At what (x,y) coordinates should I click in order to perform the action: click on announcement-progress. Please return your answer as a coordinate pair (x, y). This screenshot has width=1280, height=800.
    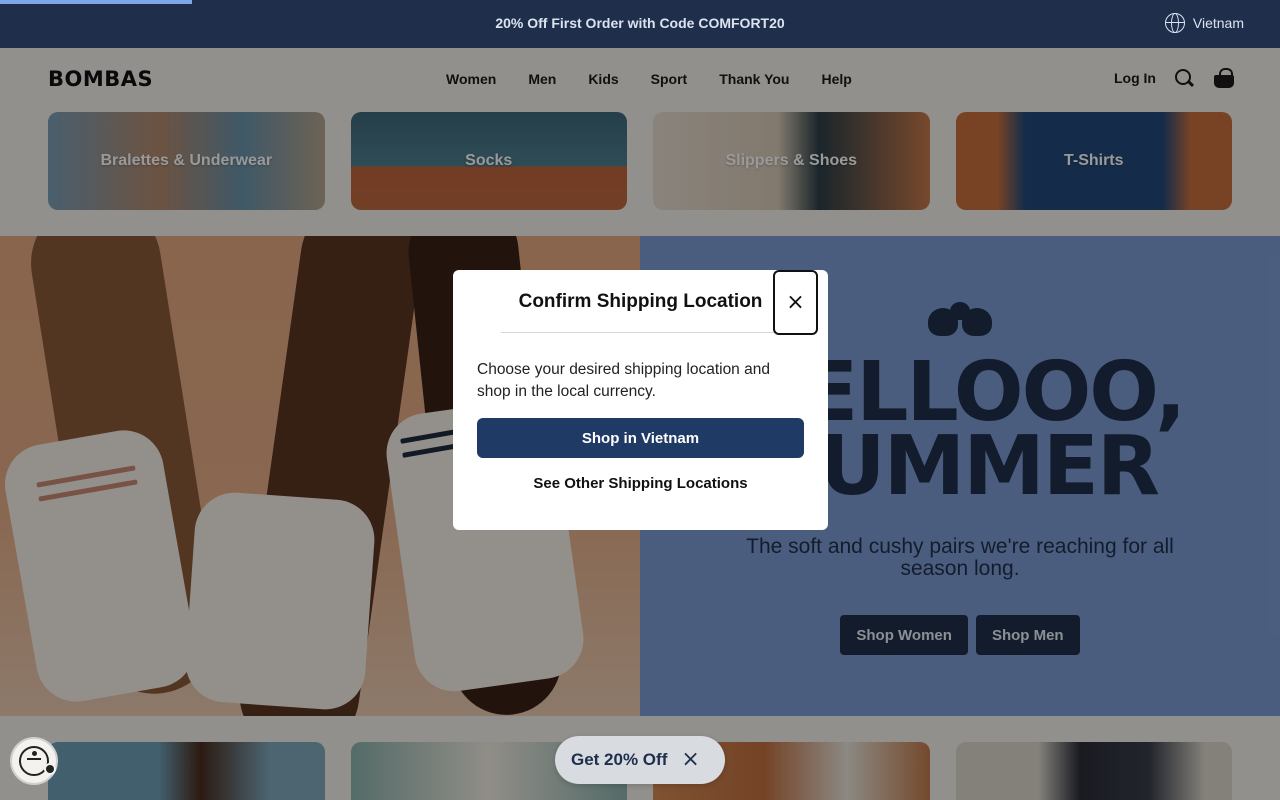
    Looking at the image, I should click on (96, 2).